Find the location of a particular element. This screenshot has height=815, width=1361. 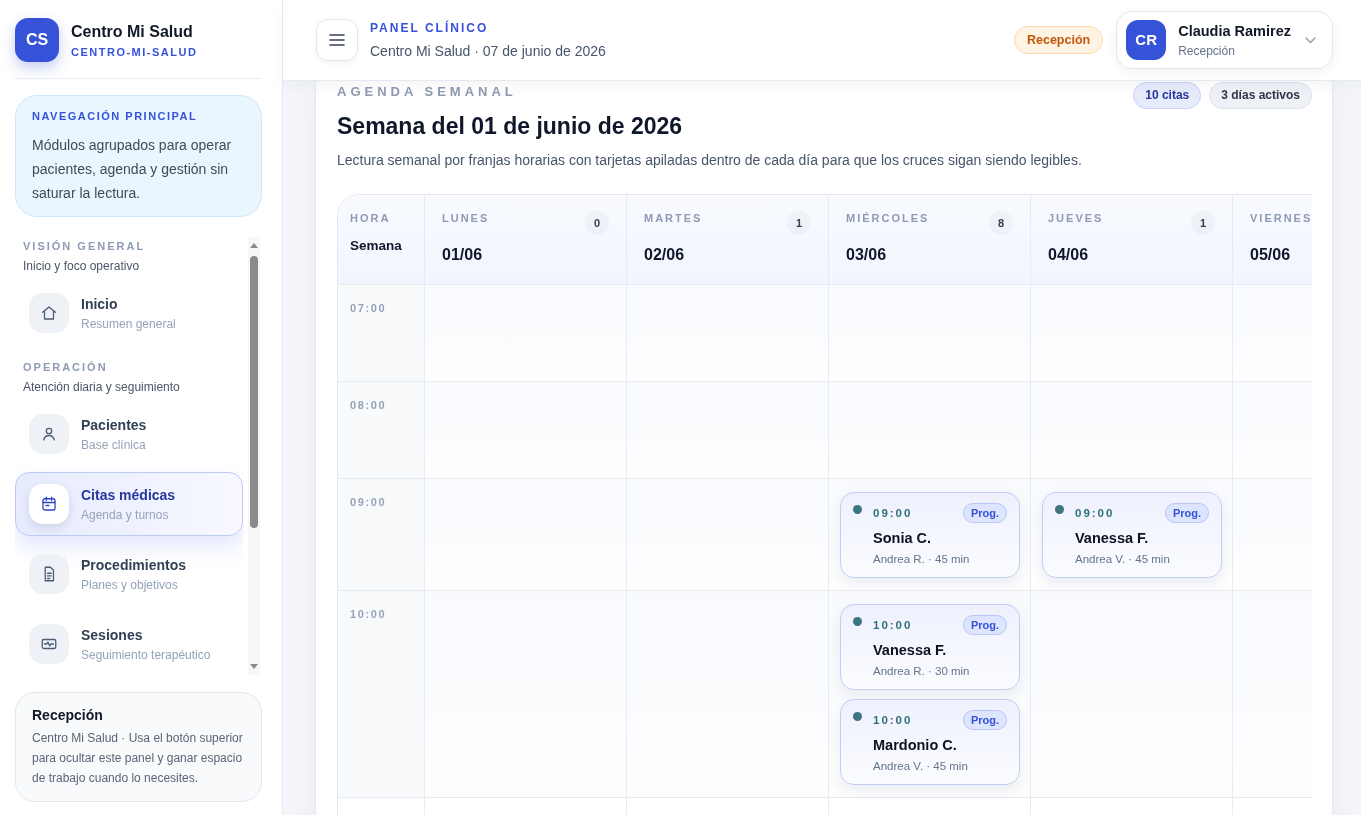

section-subtitle: Atención diaria y seguimiento is located at coordinates (101, 387).